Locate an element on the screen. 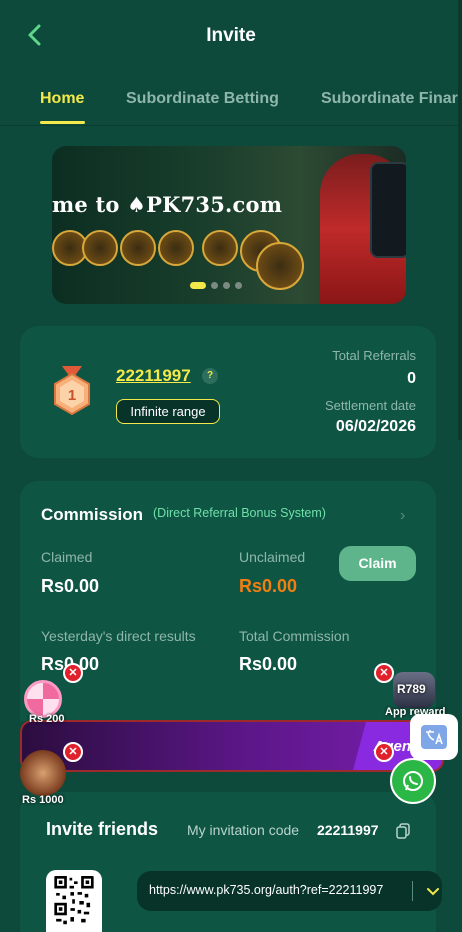 The height and width of the screenshot is (932, 462). carousel-dots is located at coordinates (216, 285).